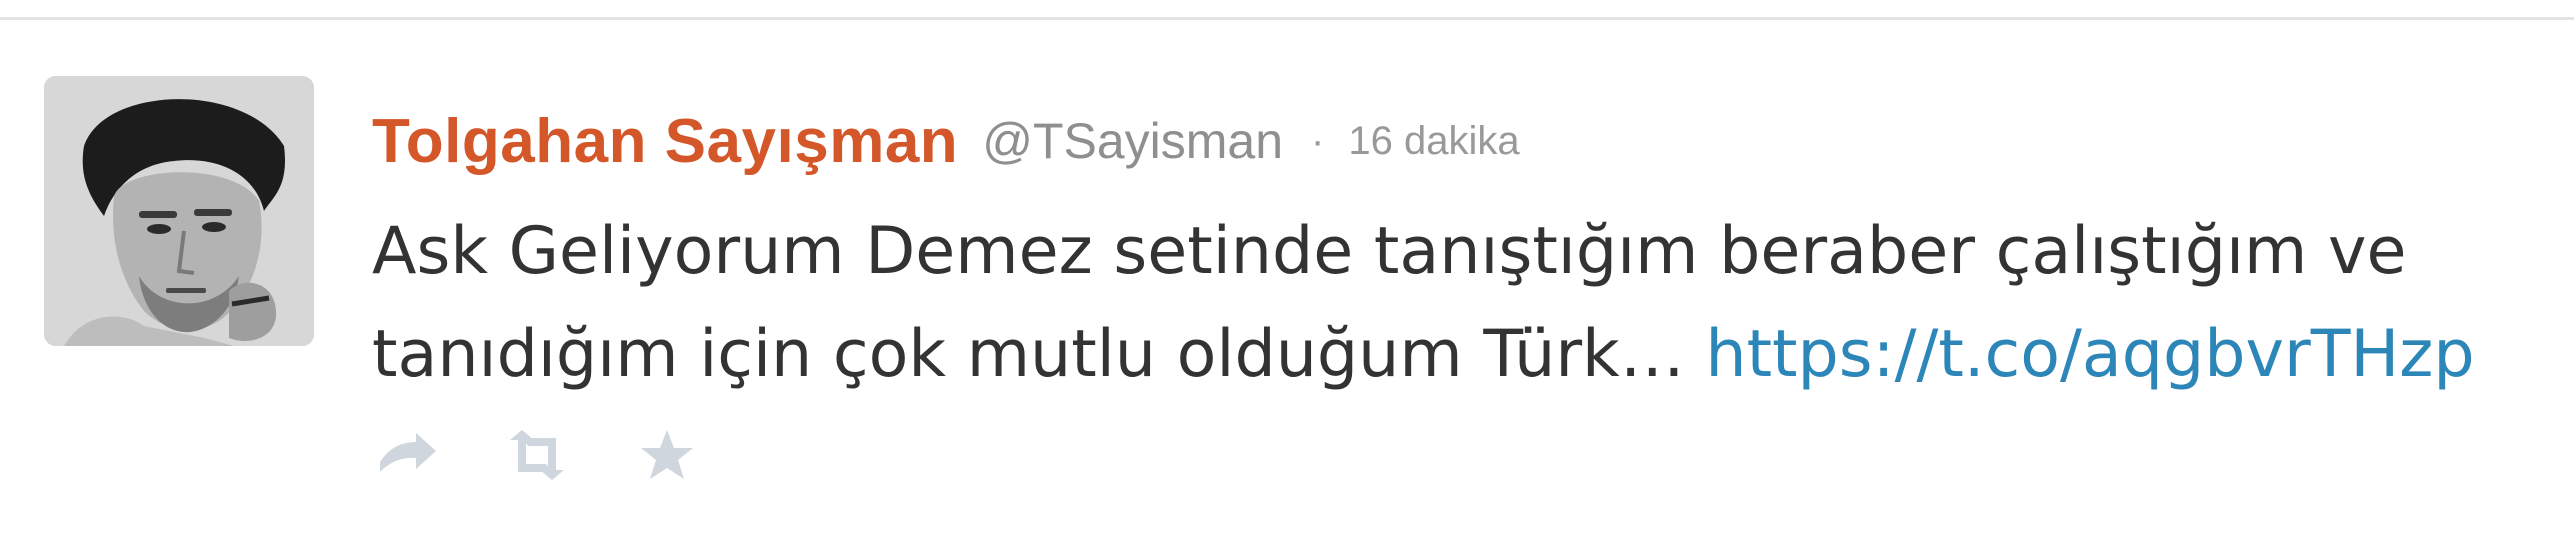 The height and width of the screenshot is (555, 2574). I want to click on top-divider, so click(1287, 18).